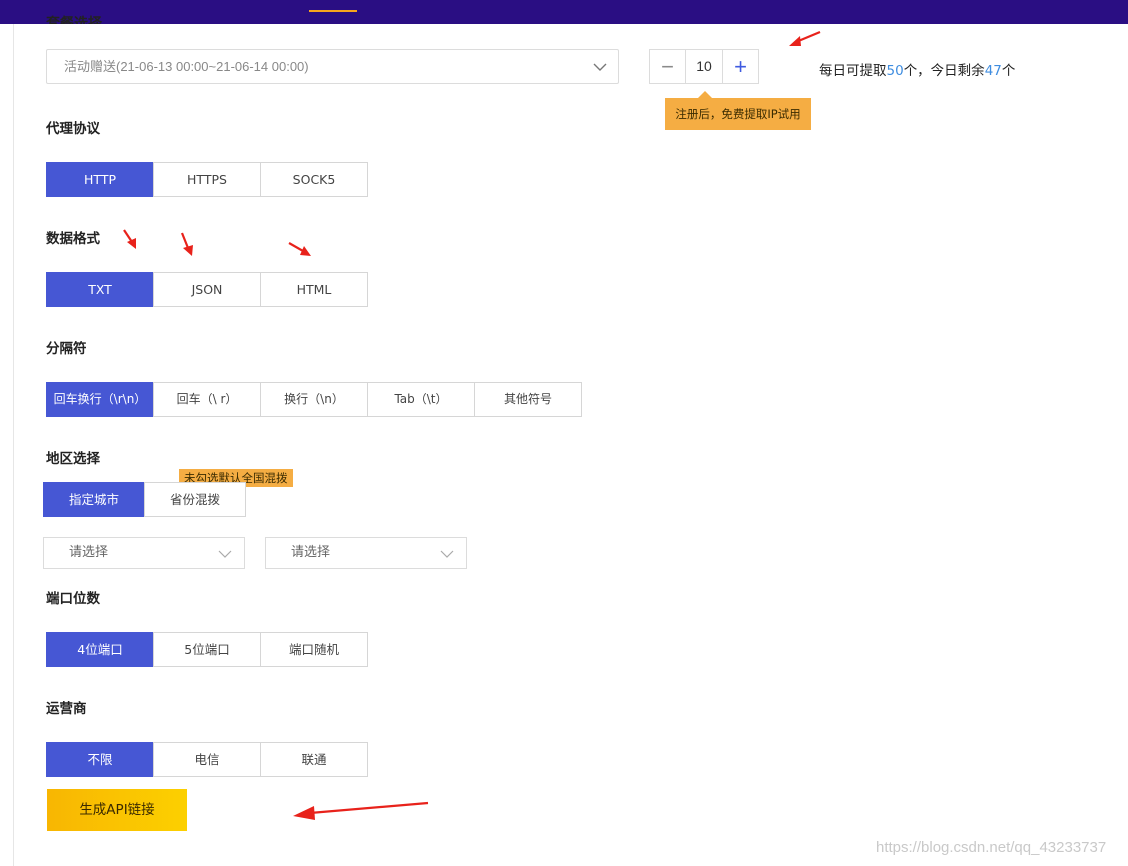 The height and width of the screenshot is (866, 1128). I want to click on region-option-province-mix: 省份混拨, so click(195, 499).